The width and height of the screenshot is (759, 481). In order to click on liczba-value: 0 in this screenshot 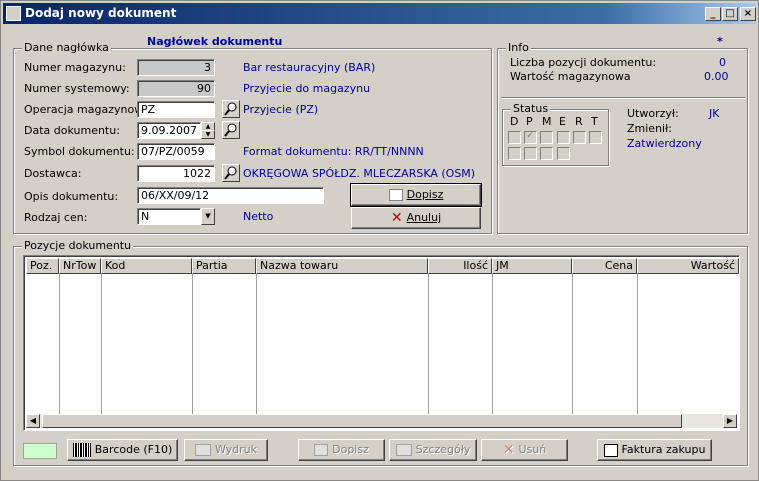, I will do `click(722, 62)`.